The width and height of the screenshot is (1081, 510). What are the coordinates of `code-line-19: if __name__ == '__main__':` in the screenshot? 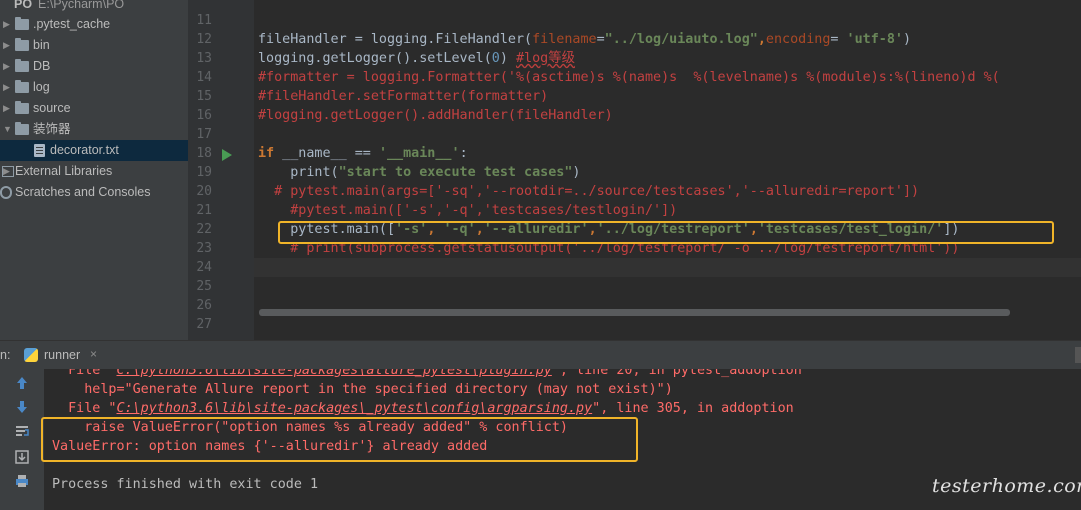 It's located at (363, 153).